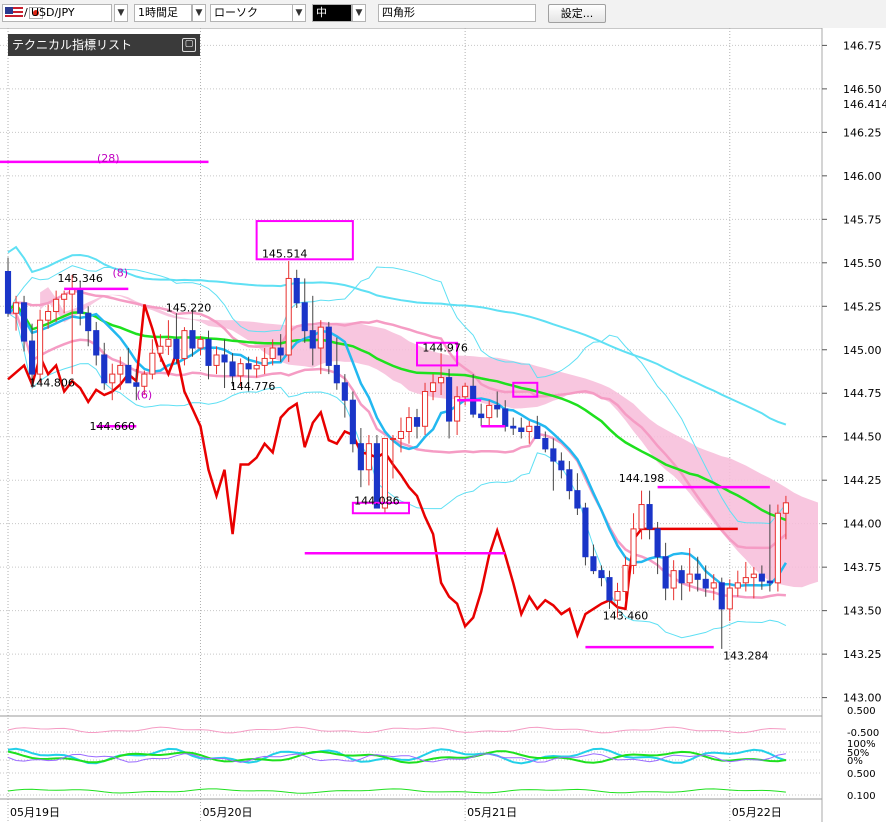 The height and width of the screenshot is (822, 886). I want to click on price-tick-label: 145.25, so click(862, 306).